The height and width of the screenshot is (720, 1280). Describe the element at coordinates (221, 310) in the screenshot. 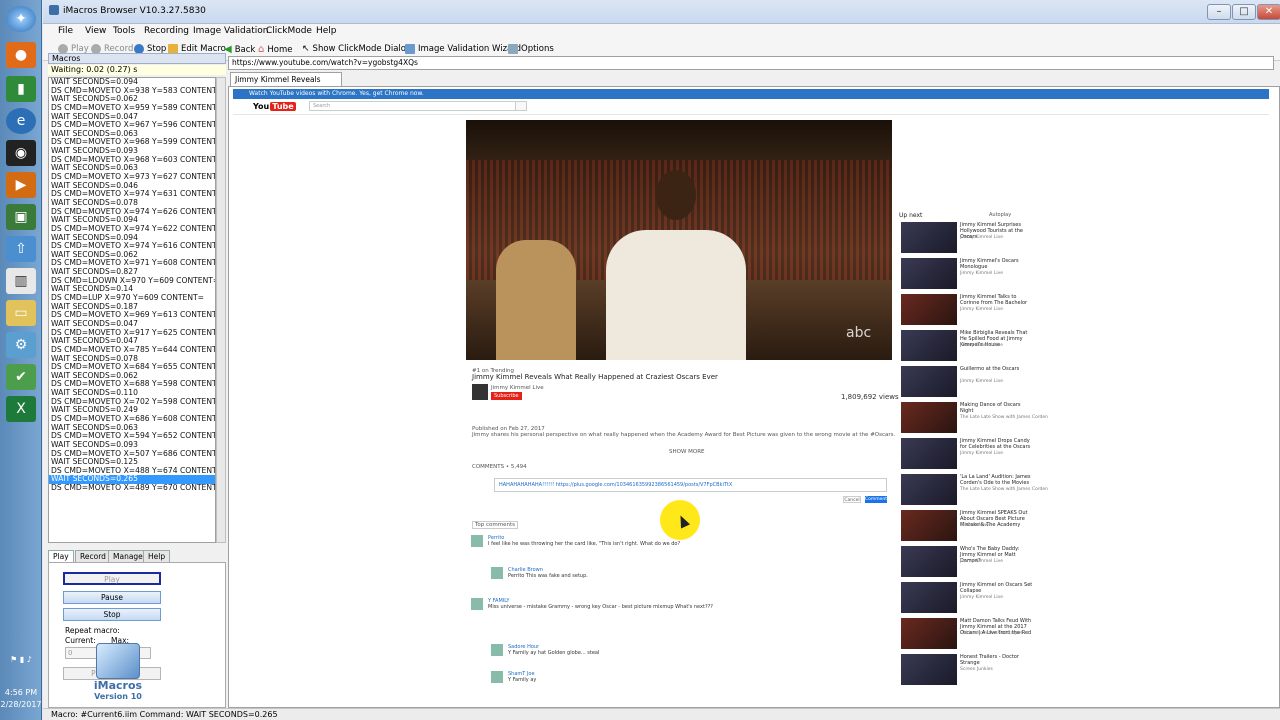

I see `macro-list-scrollbar` at that location.